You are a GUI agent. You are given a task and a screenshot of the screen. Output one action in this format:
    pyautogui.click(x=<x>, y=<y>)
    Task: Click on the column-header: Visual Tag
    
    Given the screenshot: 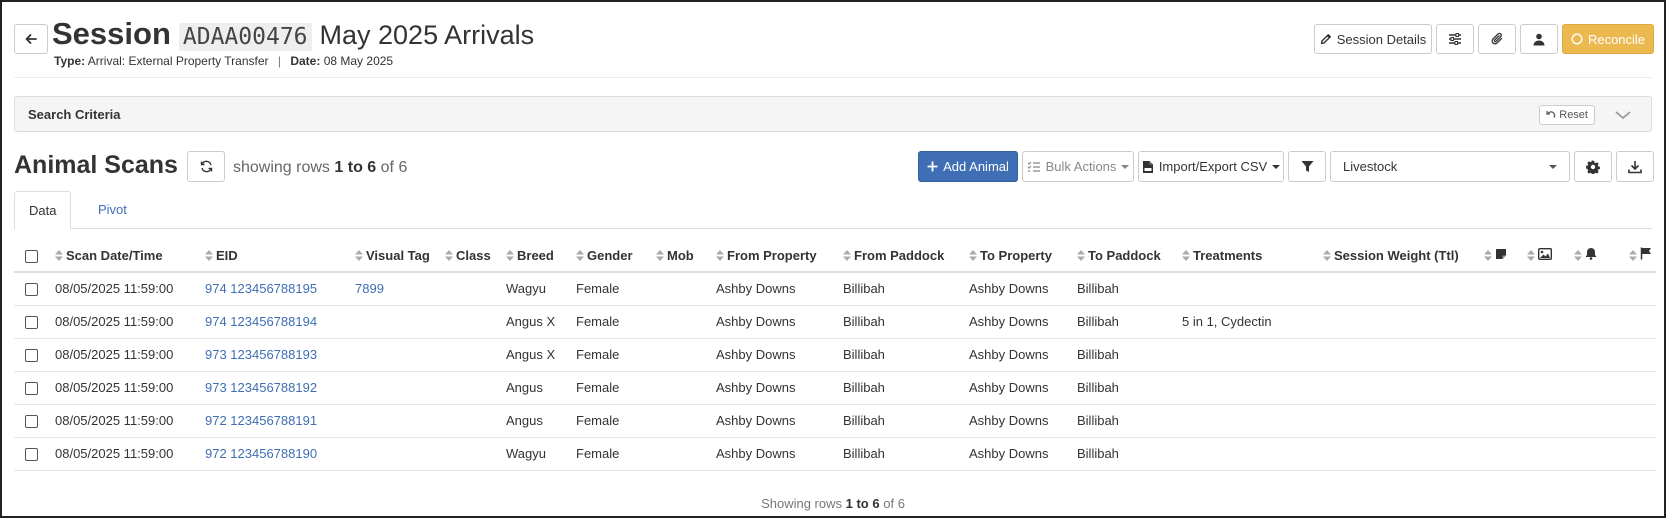 What is the action you would take?
    pyautogui.click(x=396, y=256)
    